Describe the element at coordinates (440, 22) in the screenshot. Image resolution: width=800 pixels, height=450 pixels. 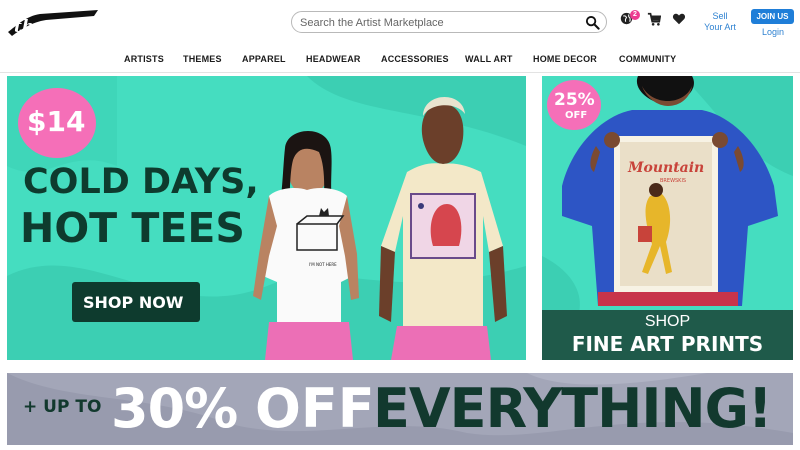
I see `search-input` at that location.